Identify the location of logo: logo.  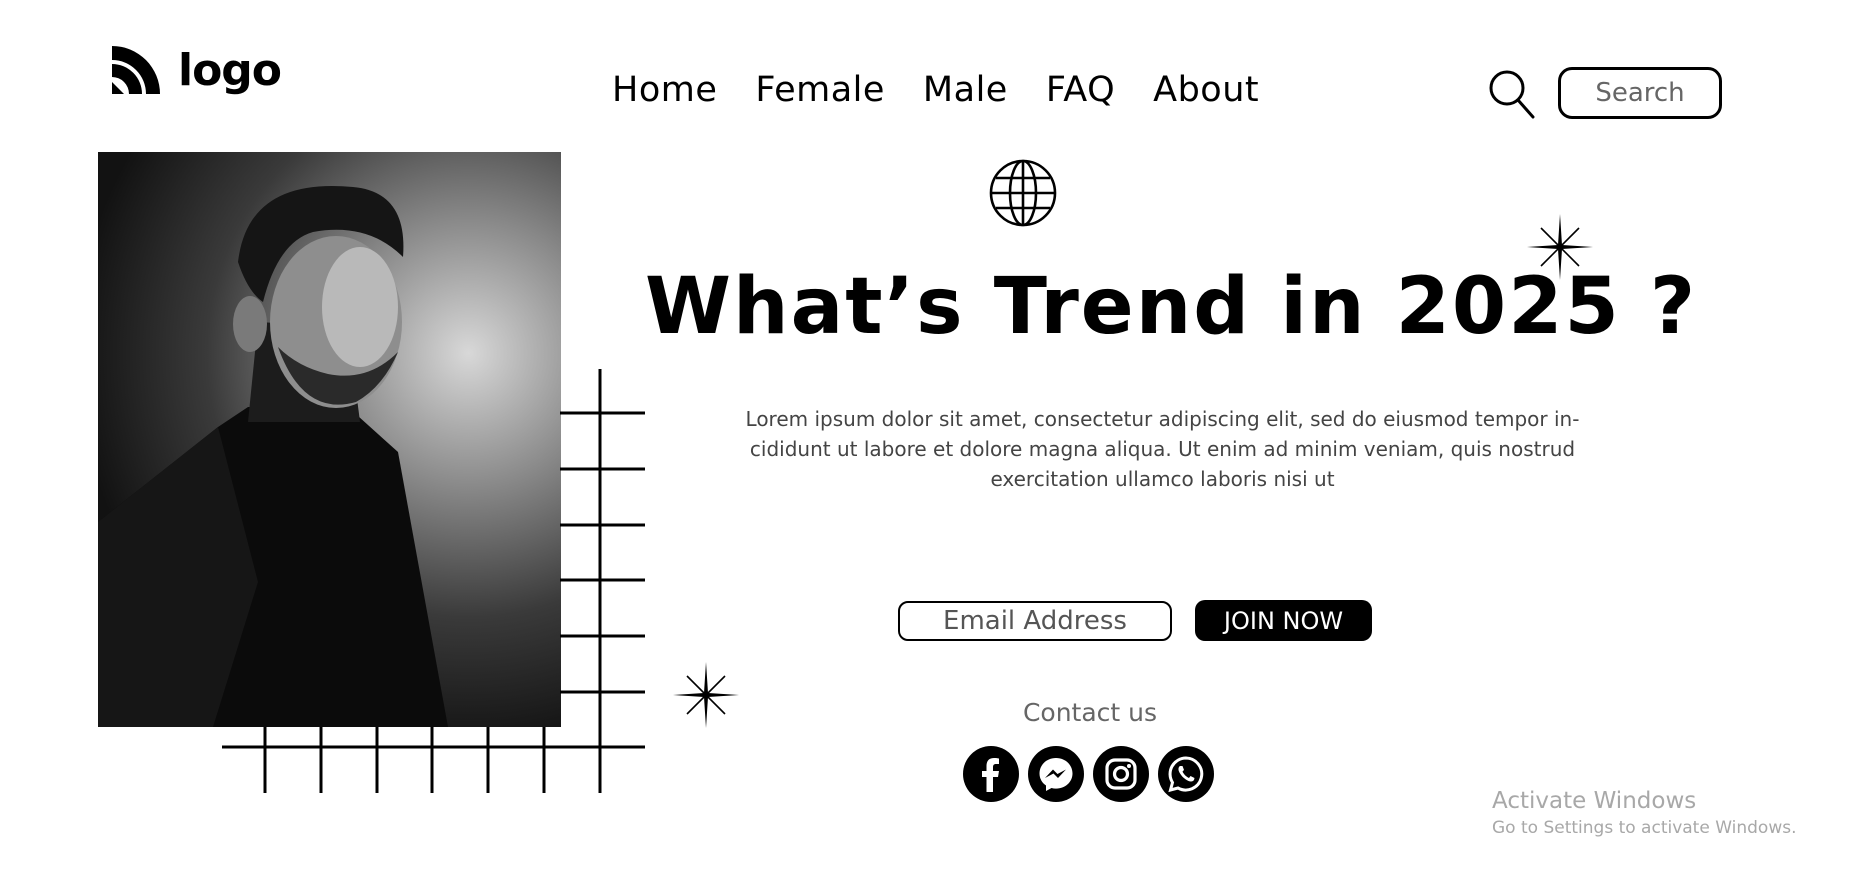
(195, 70).